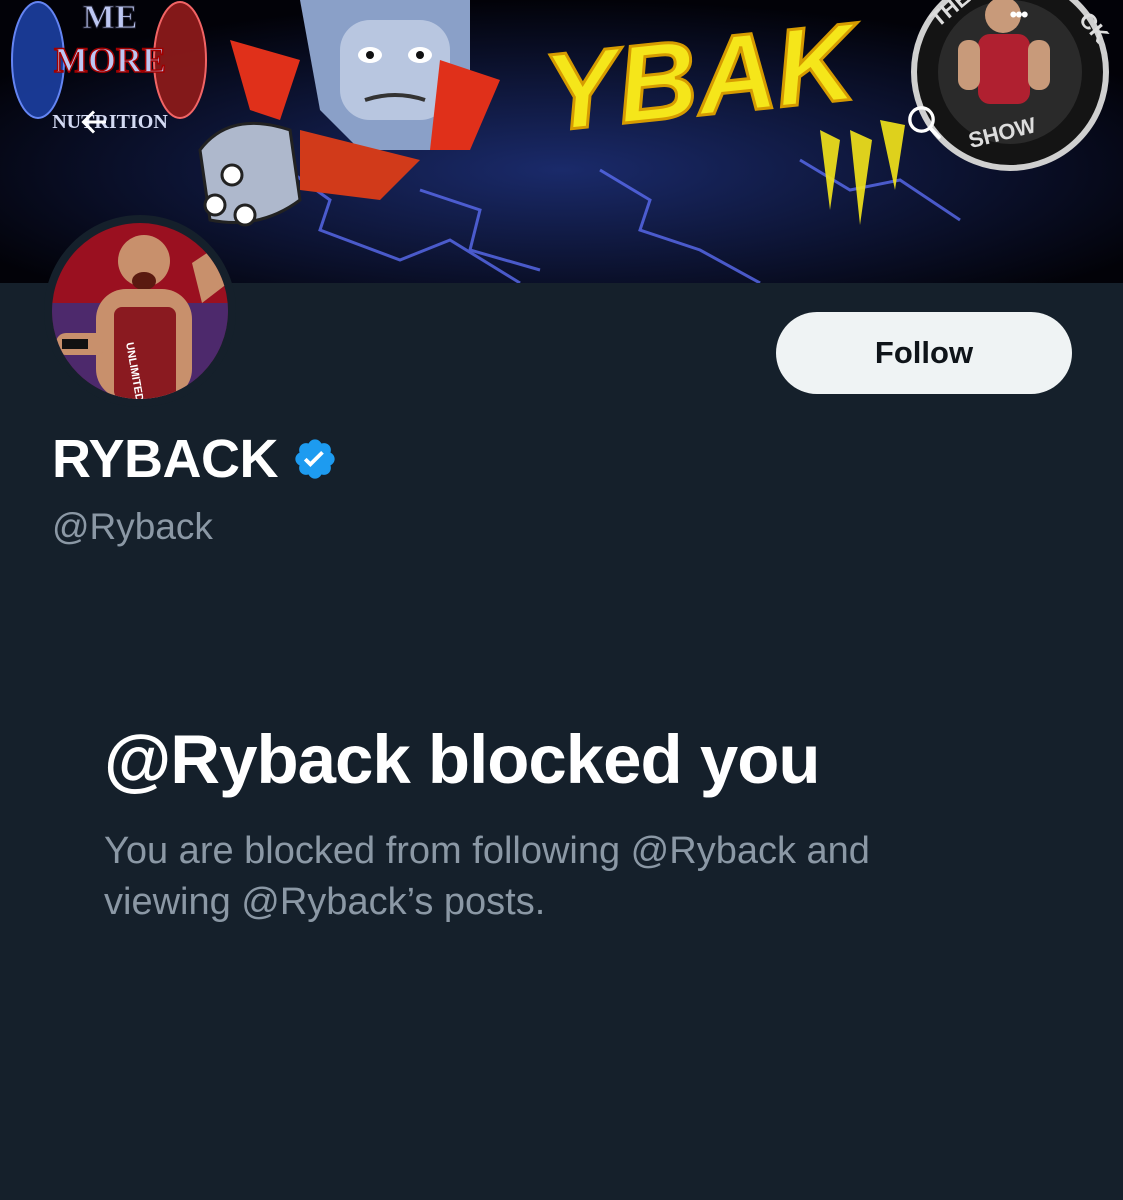 This screenshot has width=1123, height=1200. What do you see at coordinates (110, 18) in the screenshot?
I see `logo-line-1: ME` at bounding box center [110, 18].